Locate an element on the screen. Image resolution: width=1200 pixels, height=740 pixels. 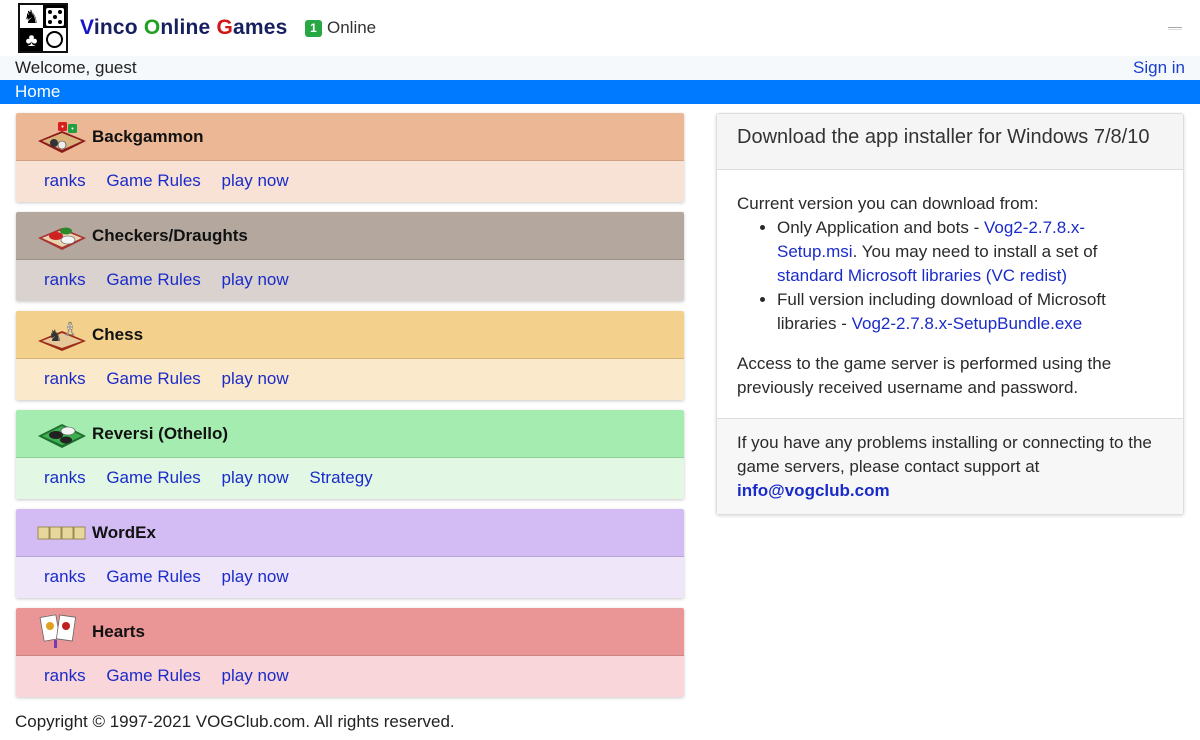
welcome-bar: Welcome, guest Sign in is located at coordinates (600, 68).